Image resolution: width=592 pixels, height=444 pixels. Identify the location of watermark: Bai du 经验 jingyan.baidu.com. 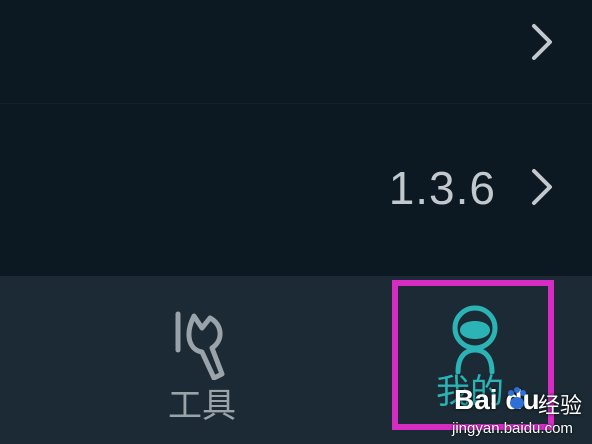
(519, 413).